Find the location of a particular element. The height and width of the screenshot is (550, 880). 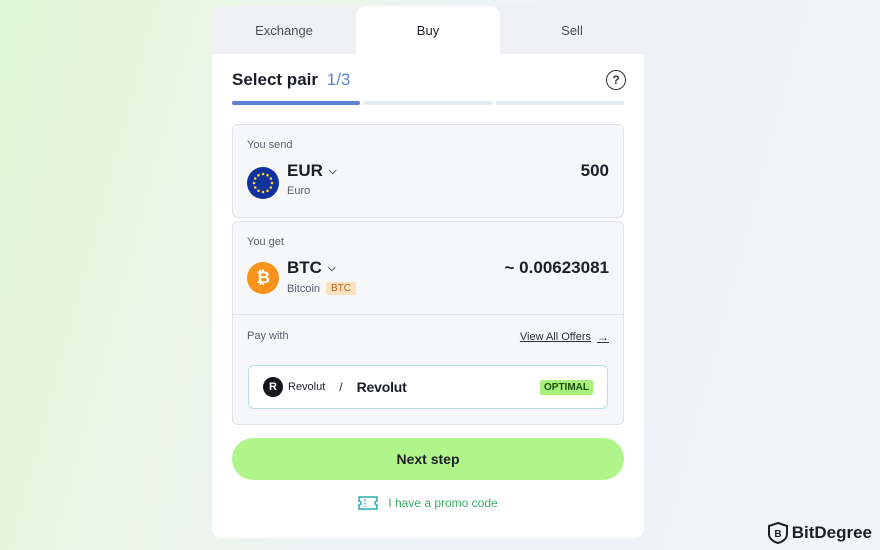

get-currency-name: Bitcoin BTC is located at coordinates (322, 288).